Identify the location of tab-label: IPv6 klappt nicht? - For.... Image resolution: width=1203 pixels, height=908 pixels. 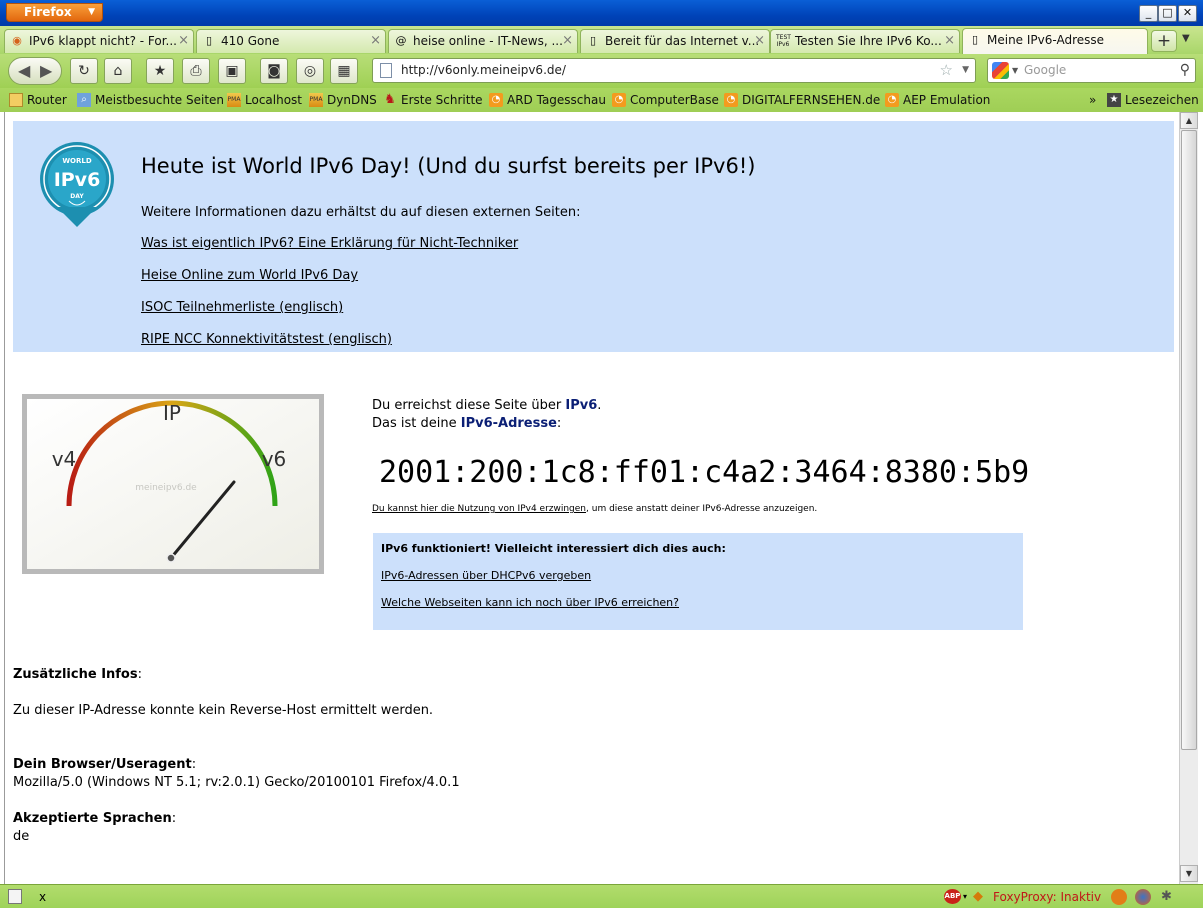
(103, 41).